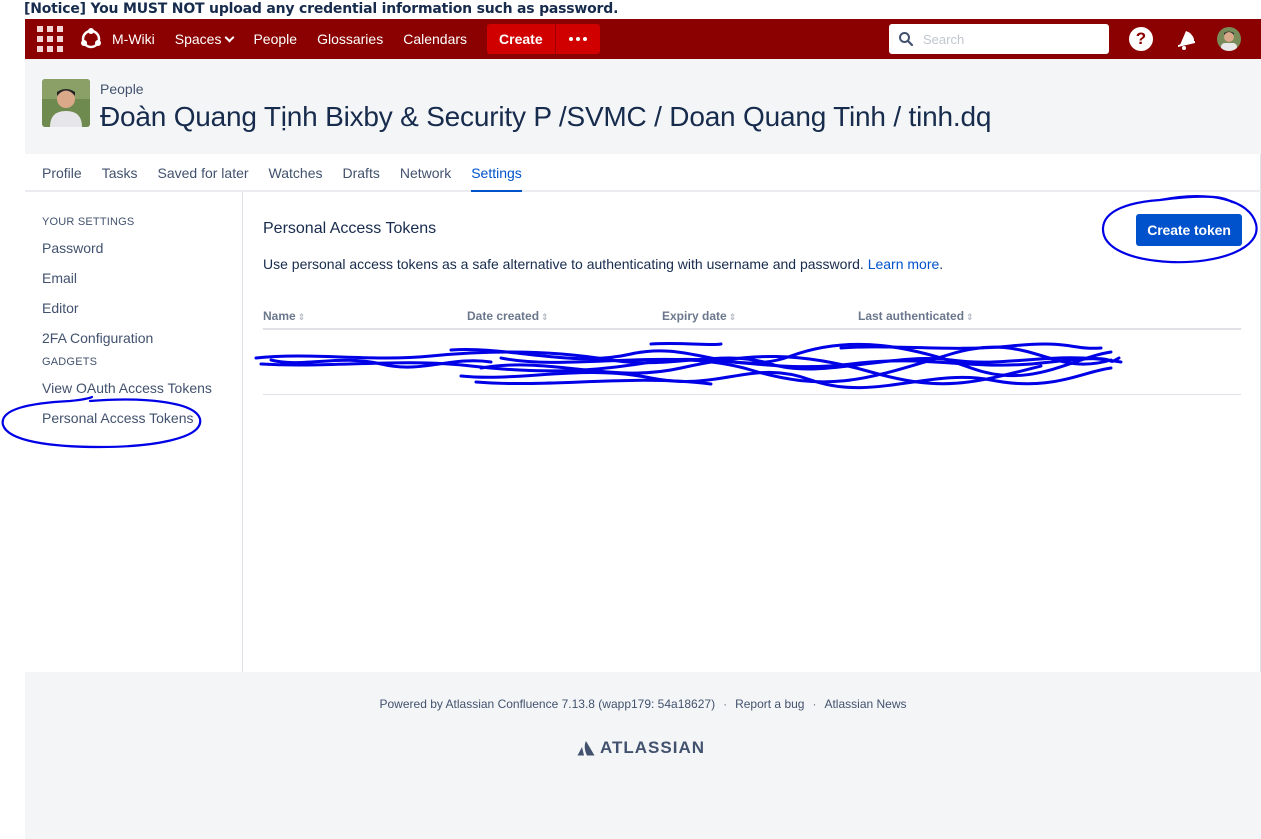 The width and height of the screenshot is (1261, 839). I want to click on create-group: Create, so click(543, 39).